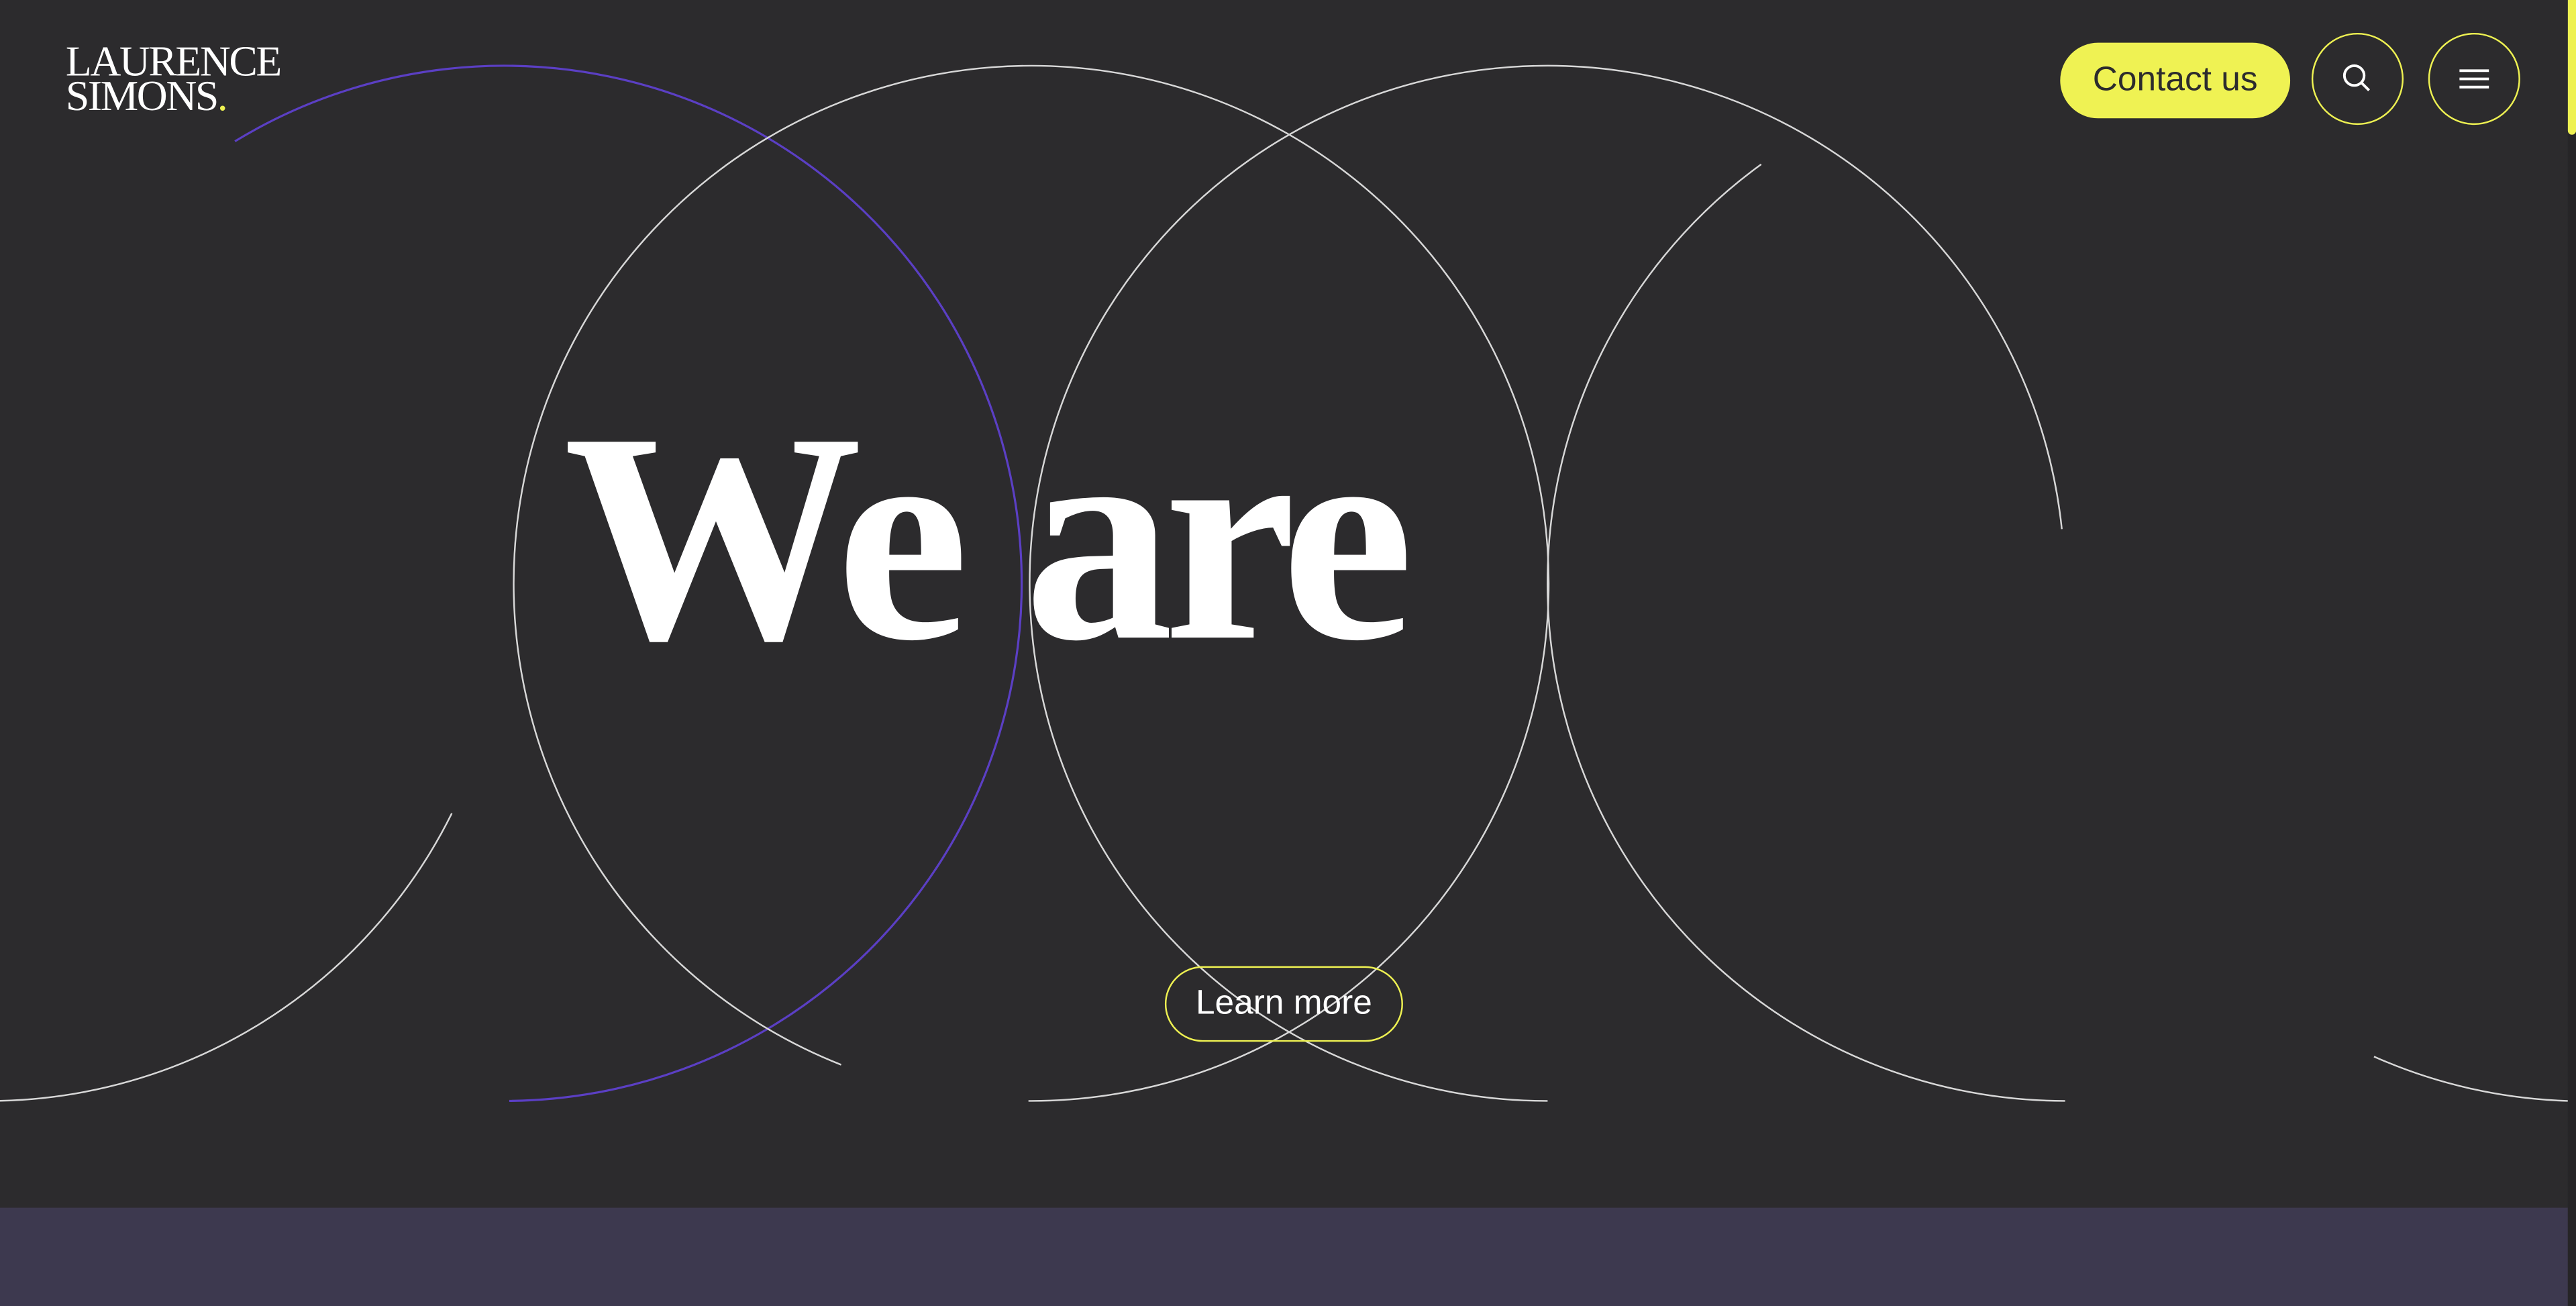  Describe the element at coordinates (2571, 67) in the screenshot. I see `scrollbar-thumb` at that location.